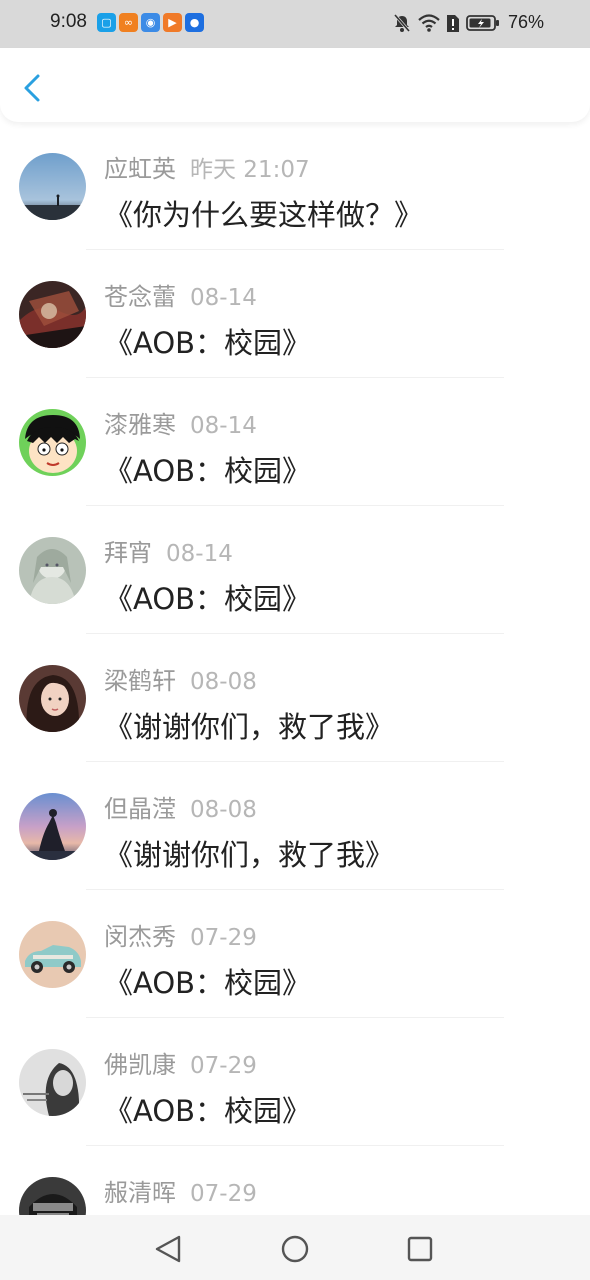 The image size is (590, 1280). Describe the element at coordinates (140, 169) in the screenshot. I see `user-name: 应虹英` at that location.